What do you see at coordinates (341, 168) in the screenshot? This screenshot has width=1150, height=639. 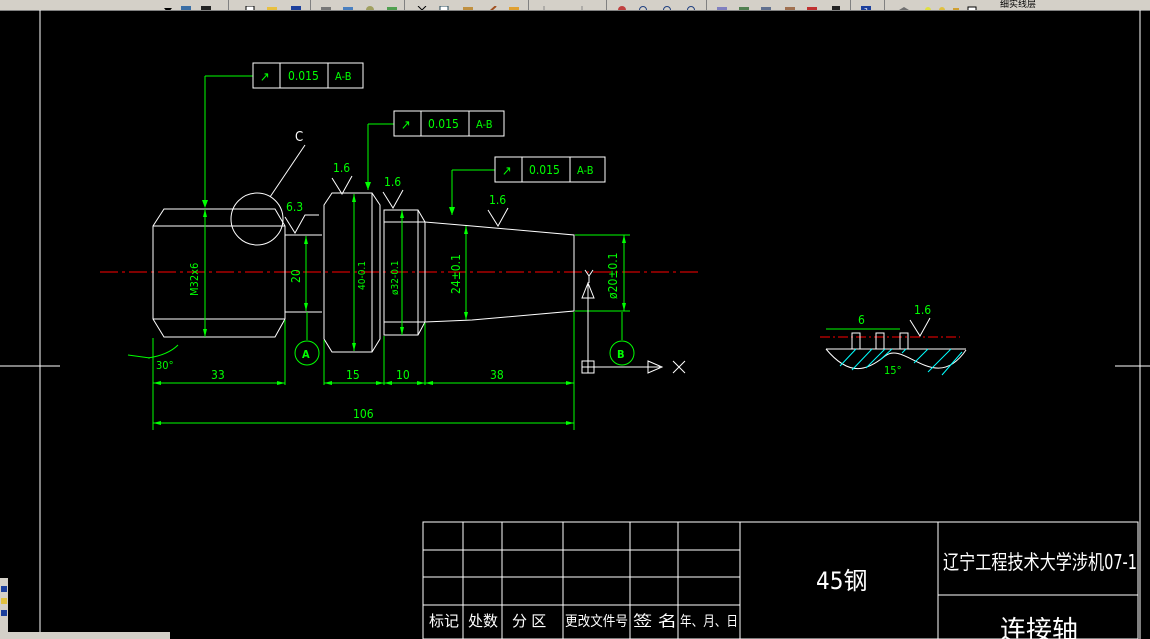 I see `roughness-1-6-a: 1.6` at bounding box center [341, 168].